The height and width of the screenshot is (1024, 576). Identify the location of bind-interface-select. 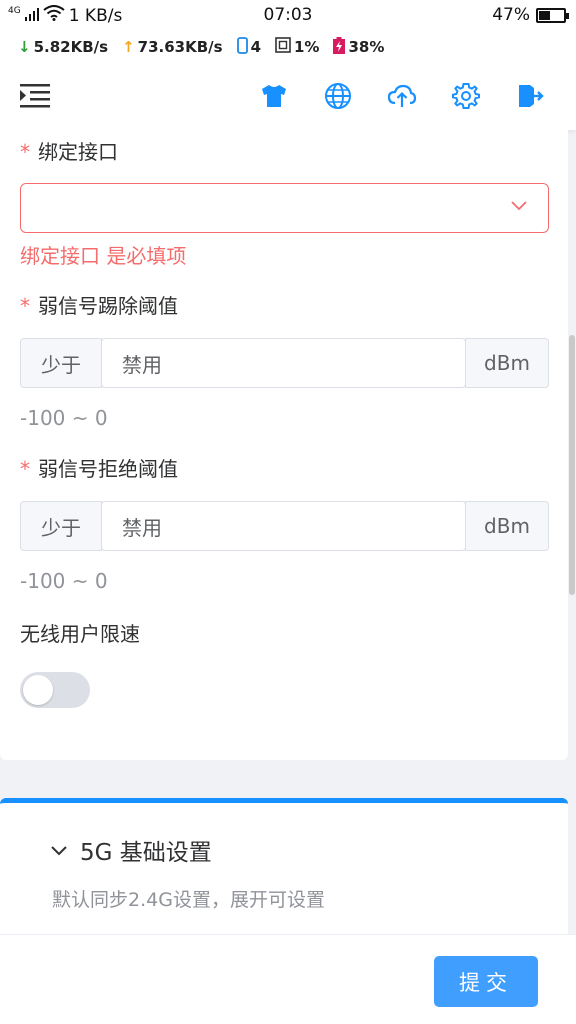
(284, 208).